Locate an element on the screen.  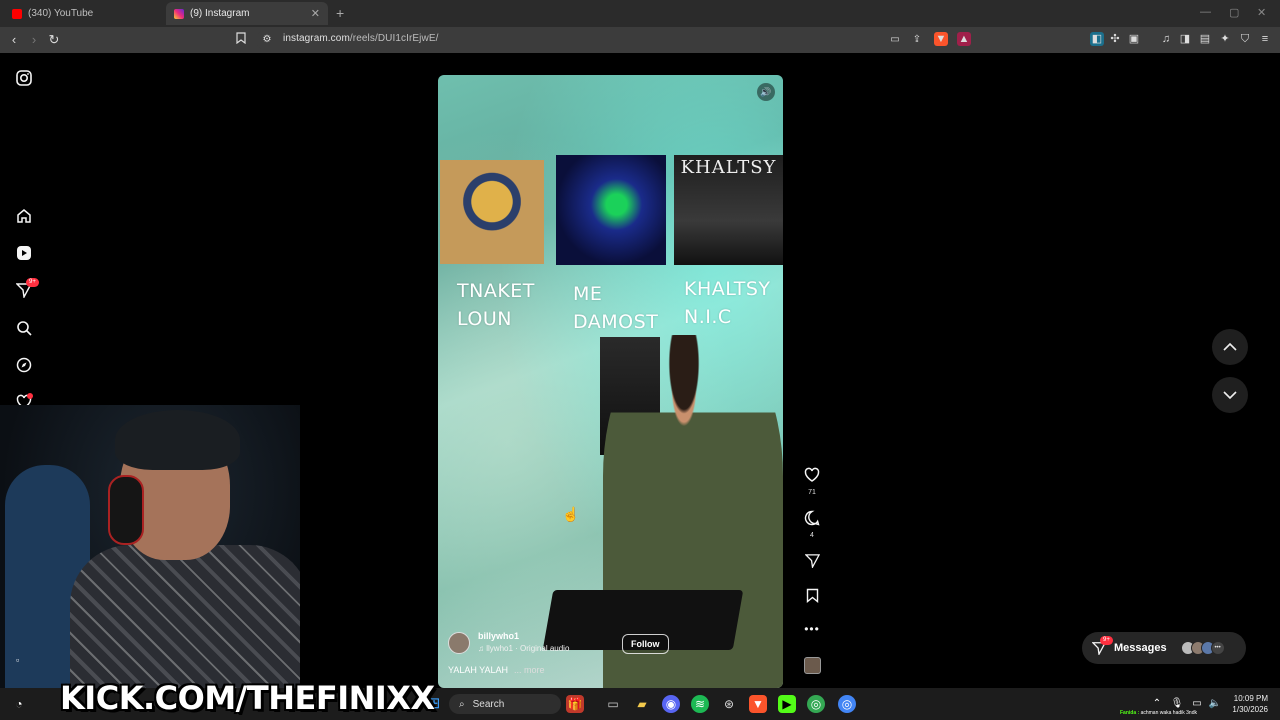
brave-browser-icon: ▼ is located at coordinates (758, 704).